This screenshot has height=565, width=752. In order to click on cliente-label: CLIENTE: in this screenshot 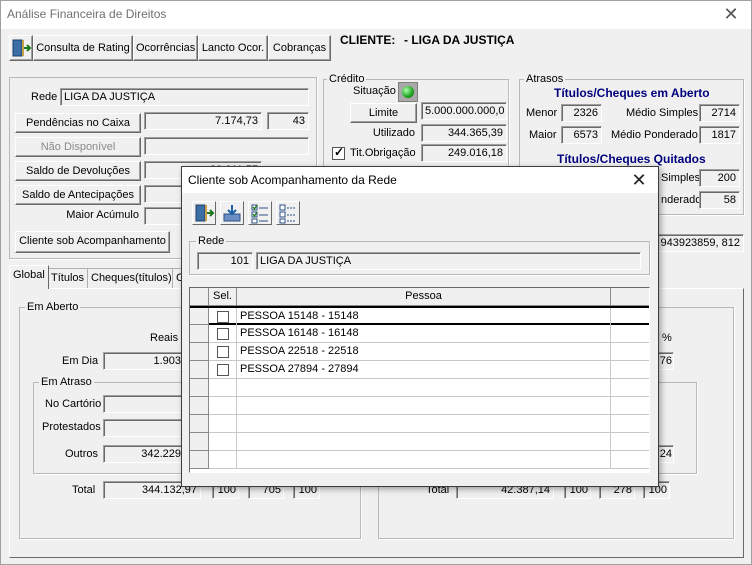, I will do `click(368, 40)`.